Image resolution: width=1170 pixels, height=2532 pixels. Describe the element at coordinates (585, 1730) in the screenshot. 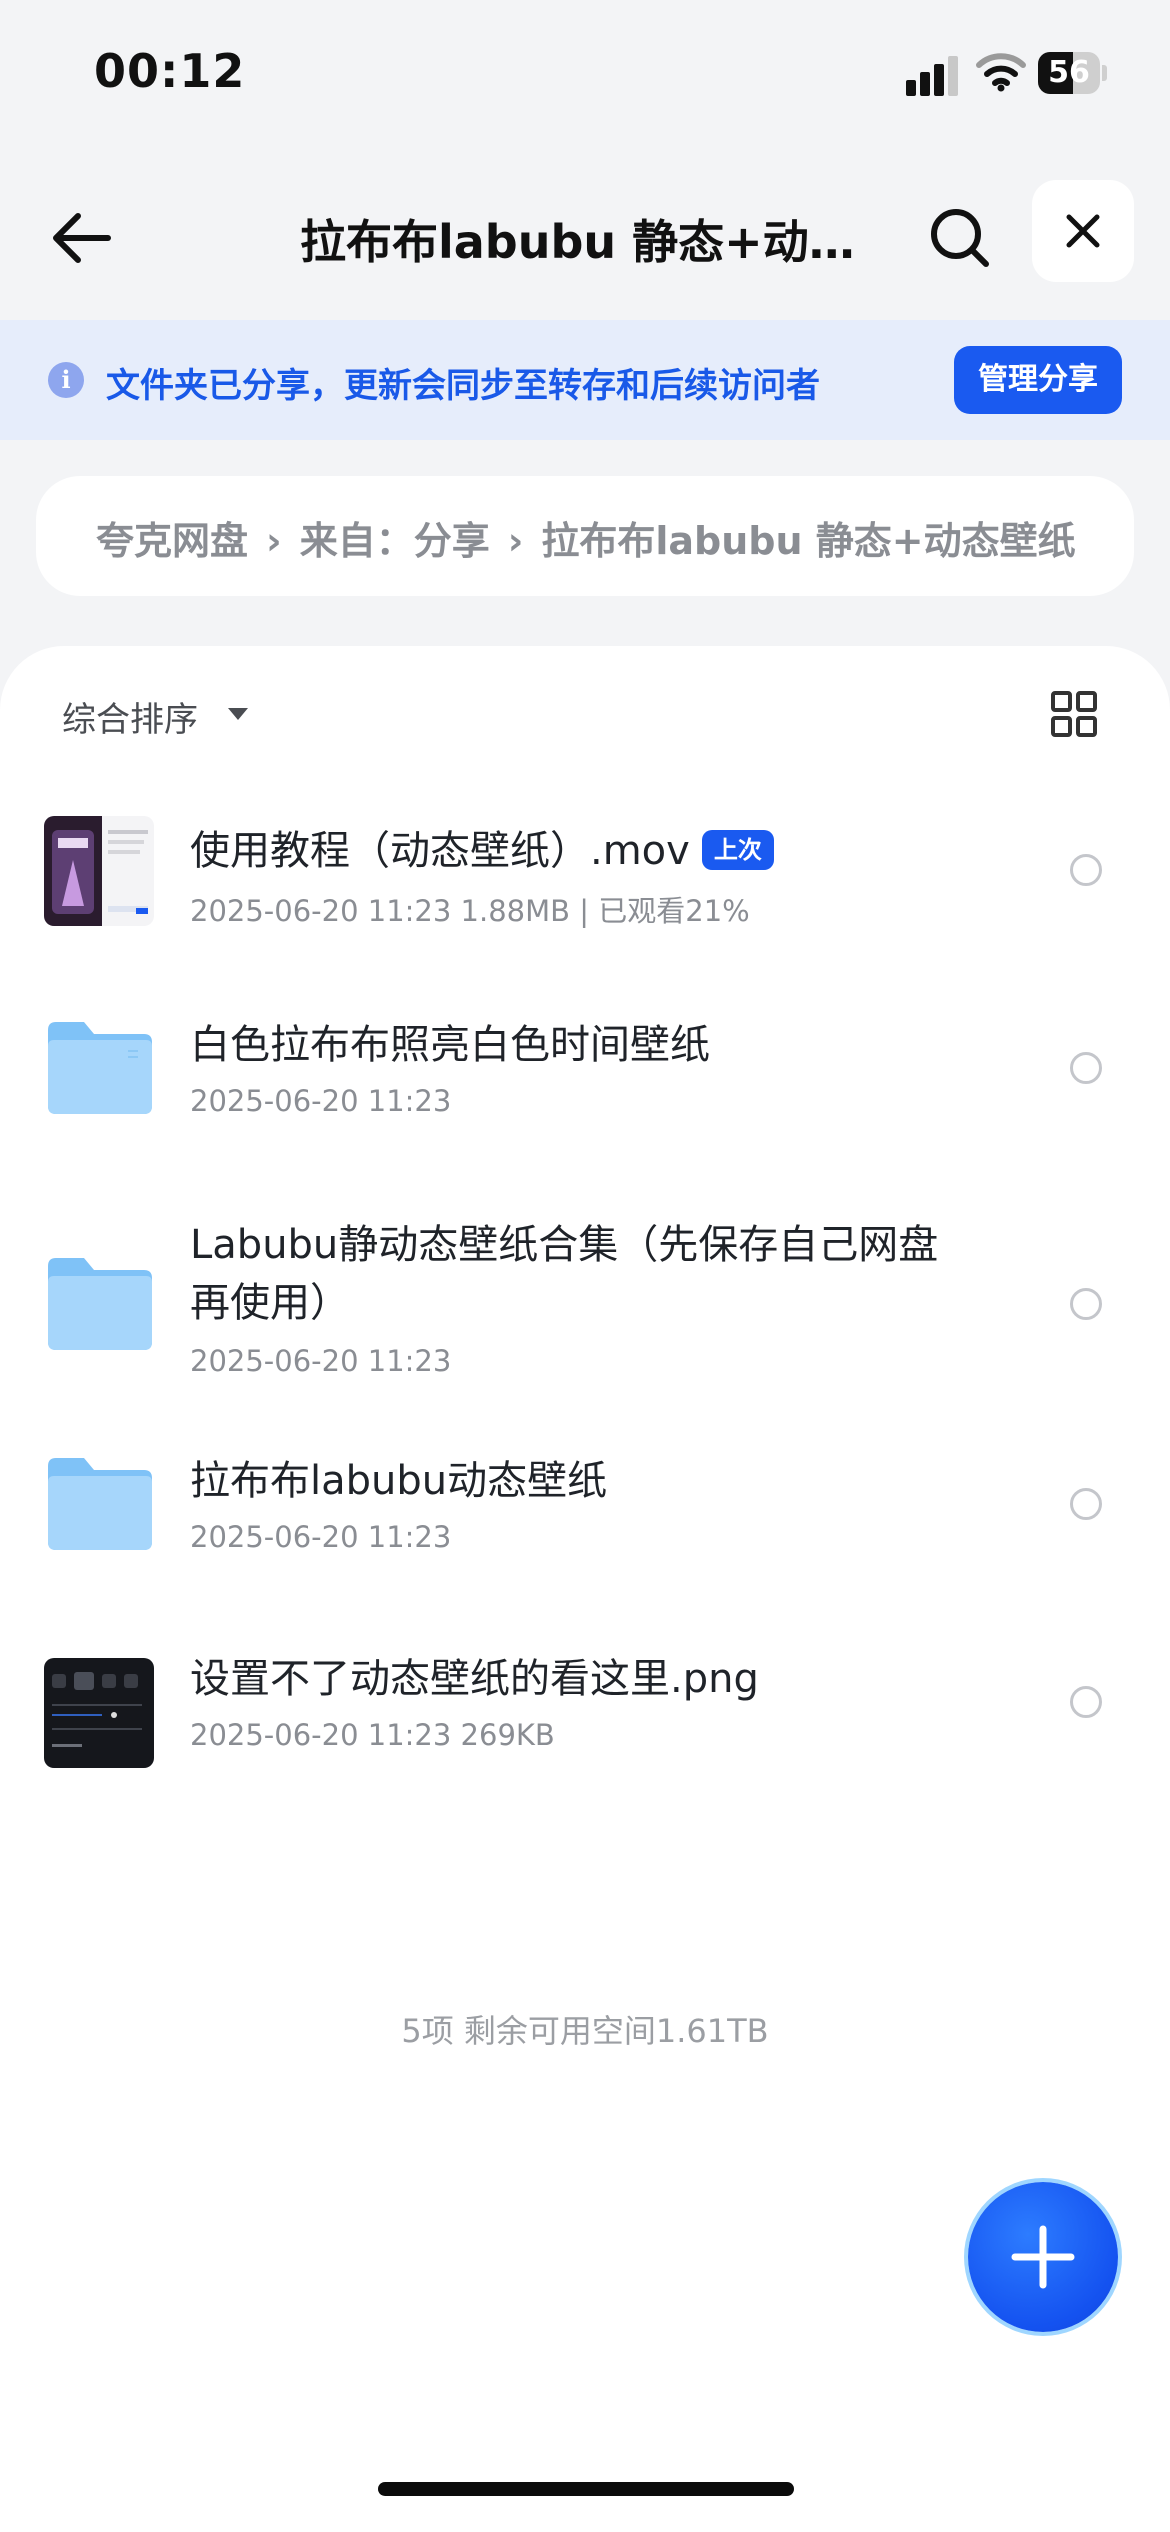

I see `list-item: 设置不了动态壁纸的看这里.png 2025-06-20 11:23 269KB` at that location.